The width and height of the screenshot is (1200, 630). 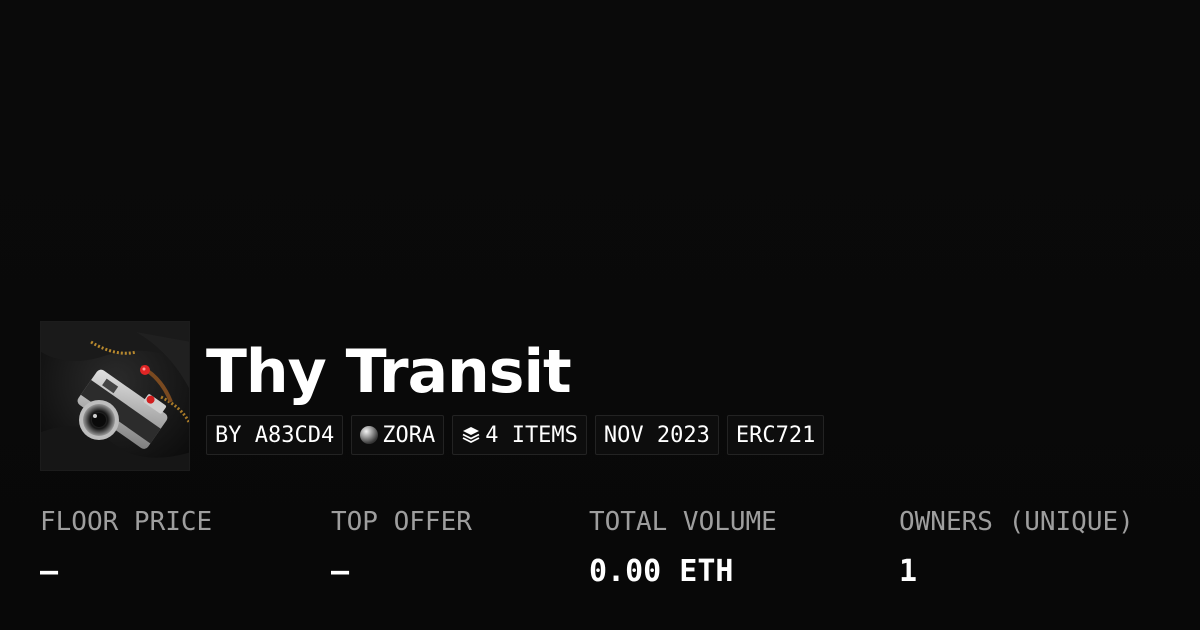 I want to click on standard-label: ERC721, so click(x=775, y=435).